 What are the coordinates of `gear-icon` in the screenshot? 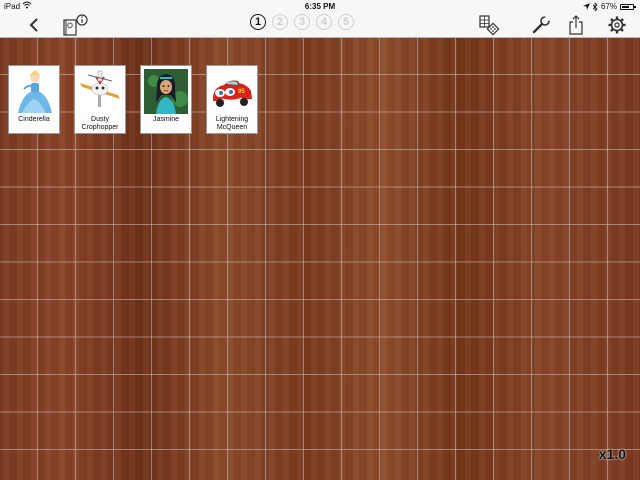 It's located at (617, 25).